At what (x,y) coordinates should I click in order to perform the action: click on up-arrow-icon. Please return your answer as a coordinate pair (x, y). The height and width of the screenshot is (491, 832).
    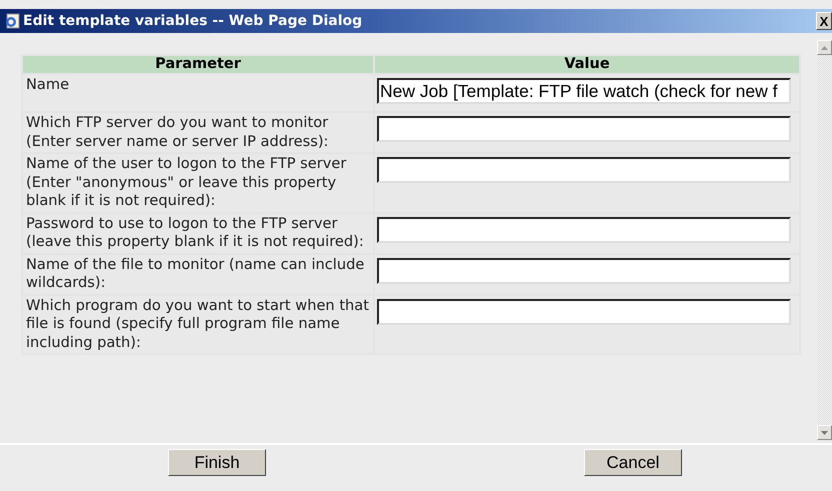
    Looking at the image, I should click on (824, 48).